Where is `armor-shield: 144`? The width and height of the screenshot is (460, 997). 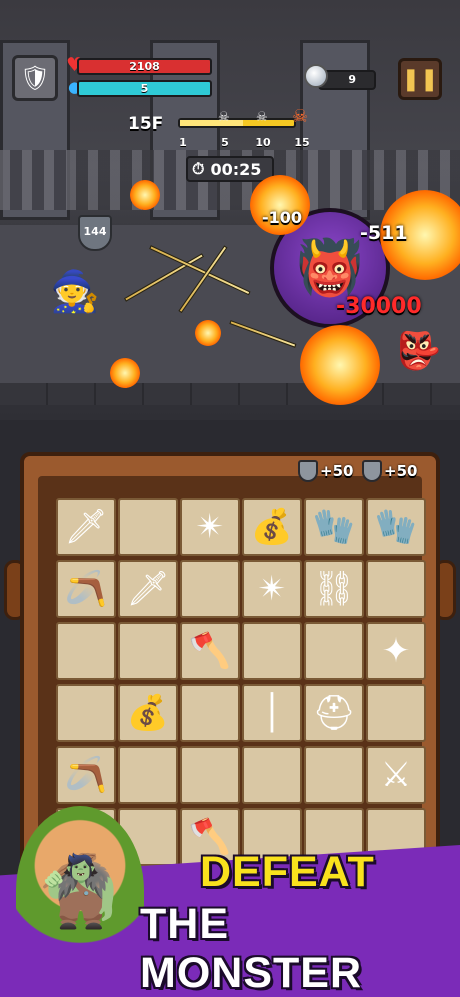 armor-shield: 144 is located at coordinates (95, 233).